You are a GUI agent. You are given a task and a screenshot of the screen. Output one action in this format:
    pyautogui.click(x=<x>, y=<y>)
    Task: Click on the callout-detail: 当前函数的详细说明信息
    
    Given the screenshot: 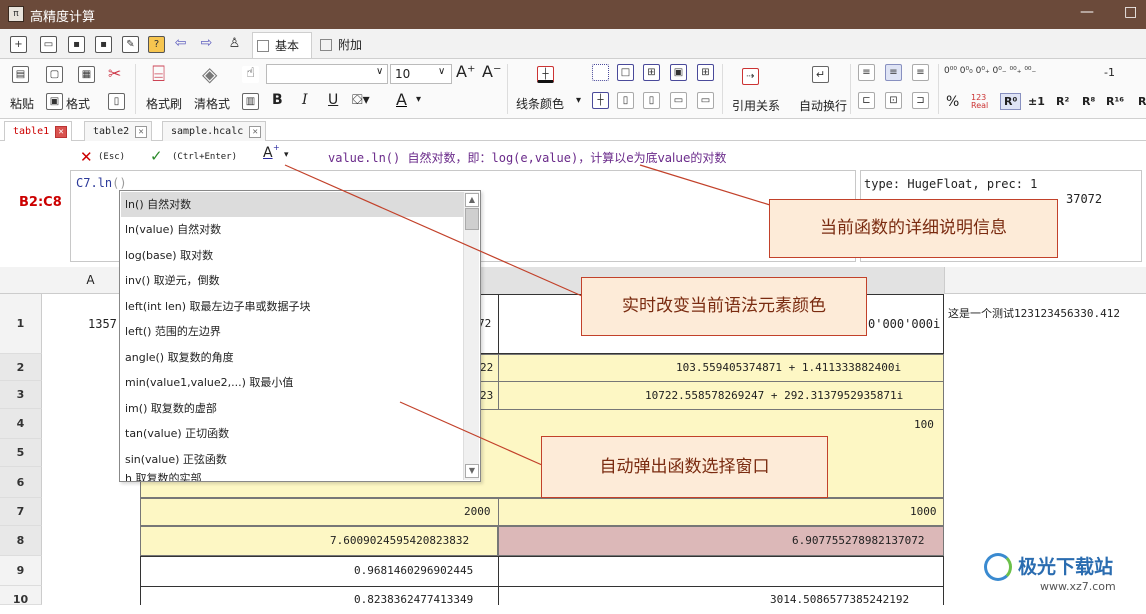 What is the action you would take?
    pyautogui.click(x=913, y=228)
    